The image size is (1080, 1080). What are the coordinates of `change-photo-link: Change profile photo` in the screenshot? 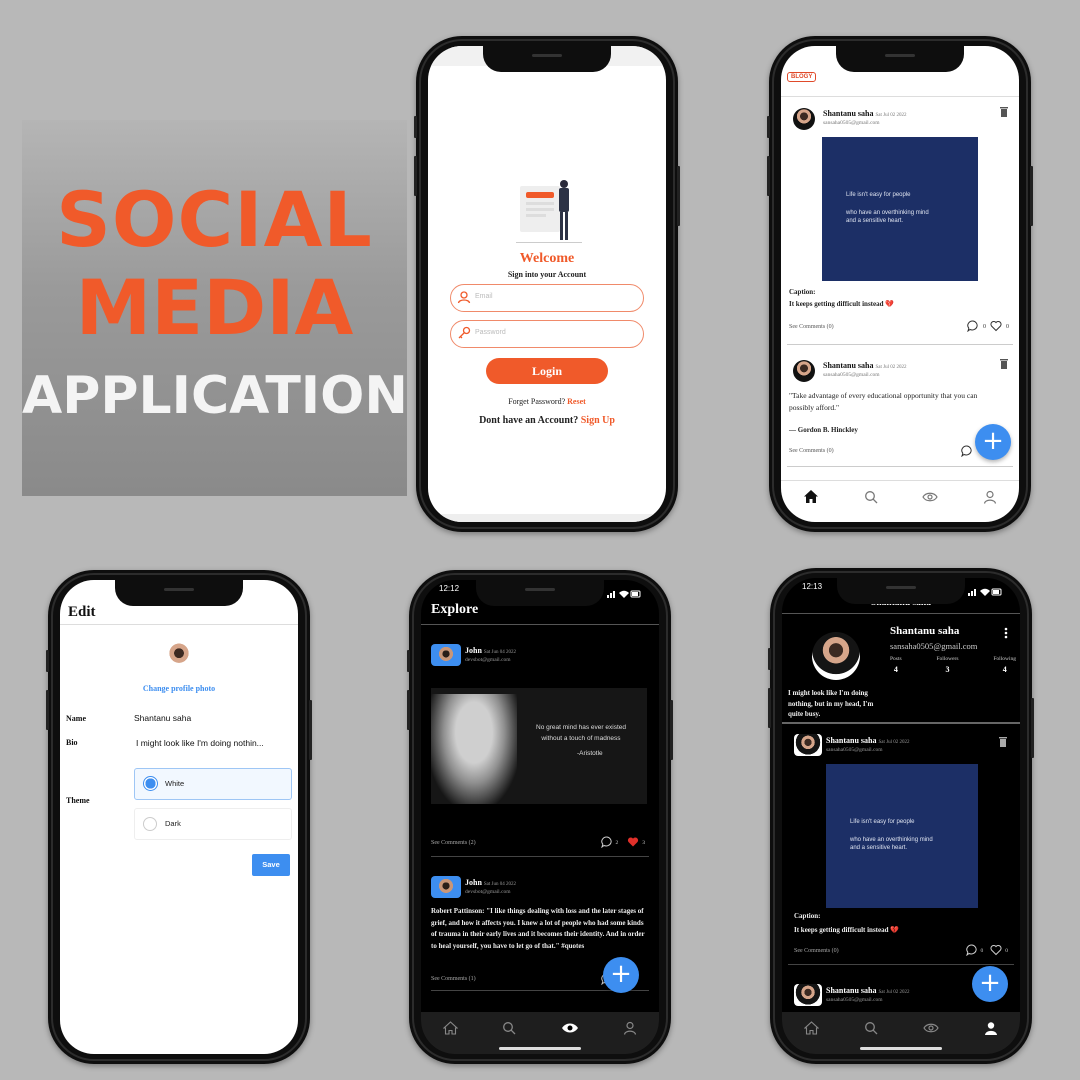 It's located at (179, 688).